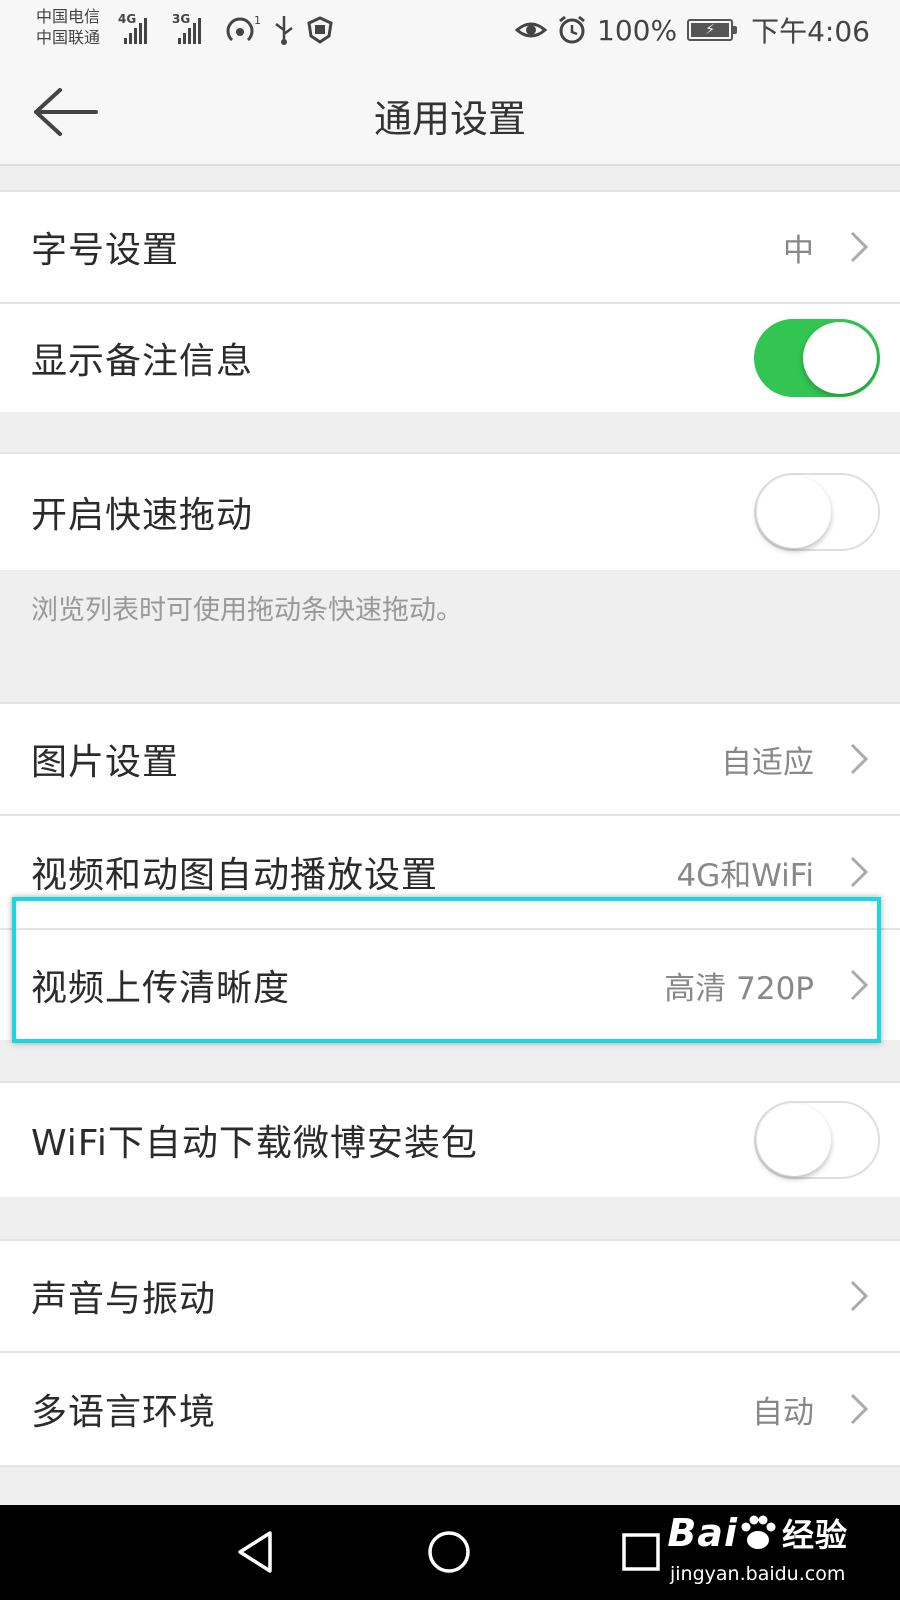 This screenshot has width=900, height=1600. Describe the element at coordinates (320, 34) in the screenshot. I see `shield-icon` at that location.